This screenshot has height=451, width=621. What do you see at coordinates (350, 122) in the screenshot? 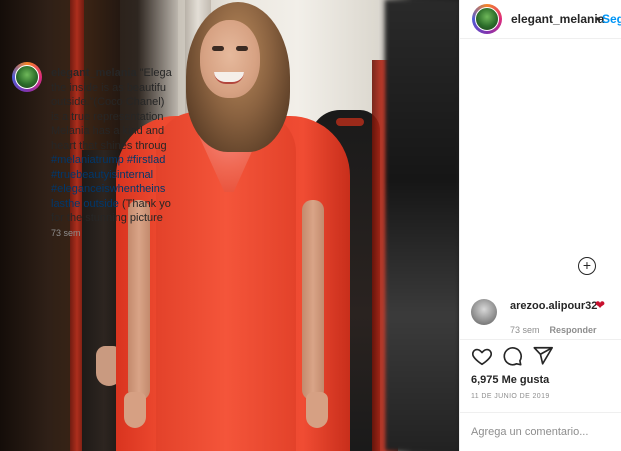
I see `photo-guard-stripe` at bounding box center [350, 122].